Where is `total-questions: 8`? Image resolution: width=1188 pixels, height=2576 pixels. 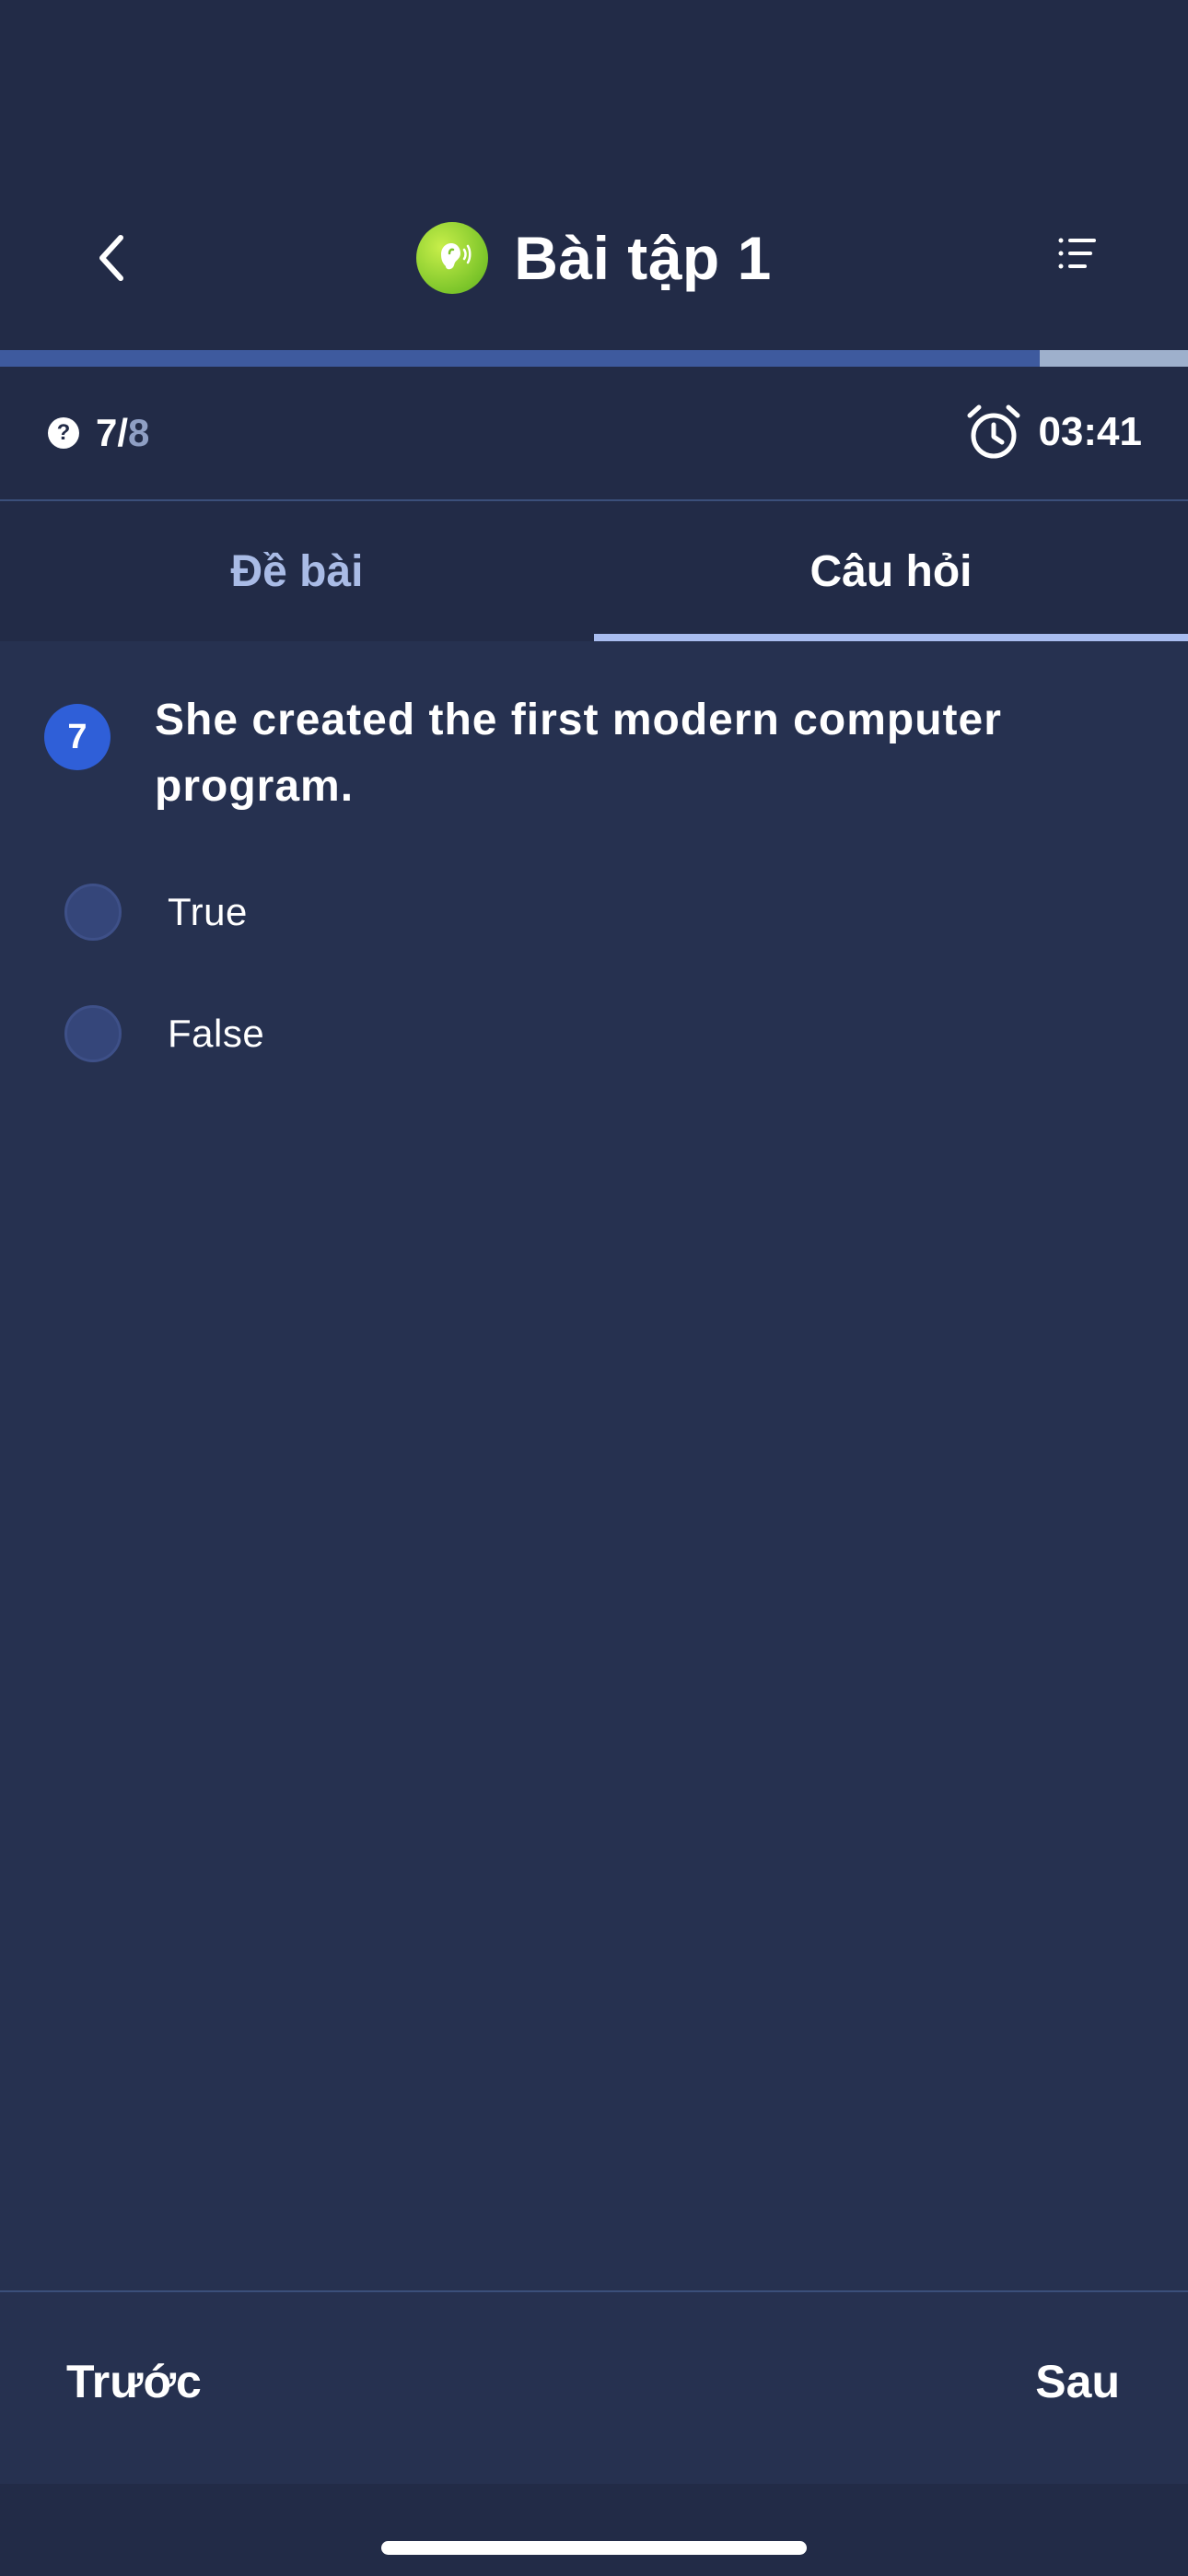 total-questions: 8 is located at coordinates (139, 432).